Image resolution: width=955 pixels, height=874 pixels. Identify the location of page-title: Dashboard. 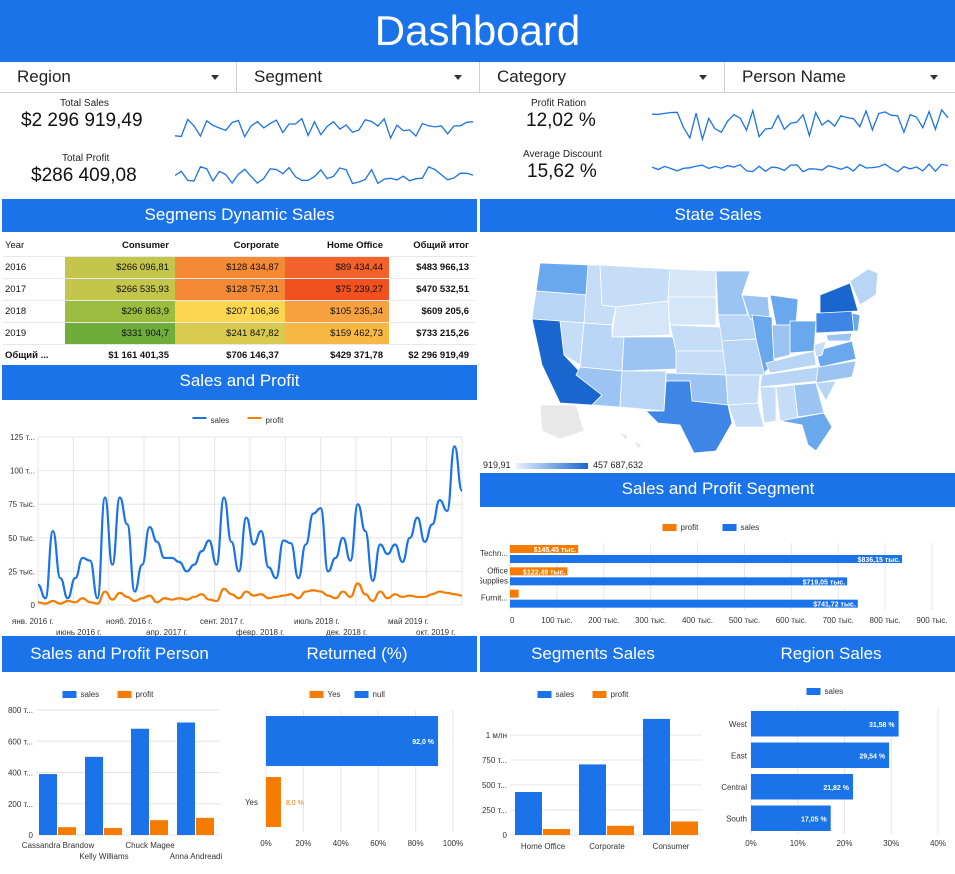
(477, 30).